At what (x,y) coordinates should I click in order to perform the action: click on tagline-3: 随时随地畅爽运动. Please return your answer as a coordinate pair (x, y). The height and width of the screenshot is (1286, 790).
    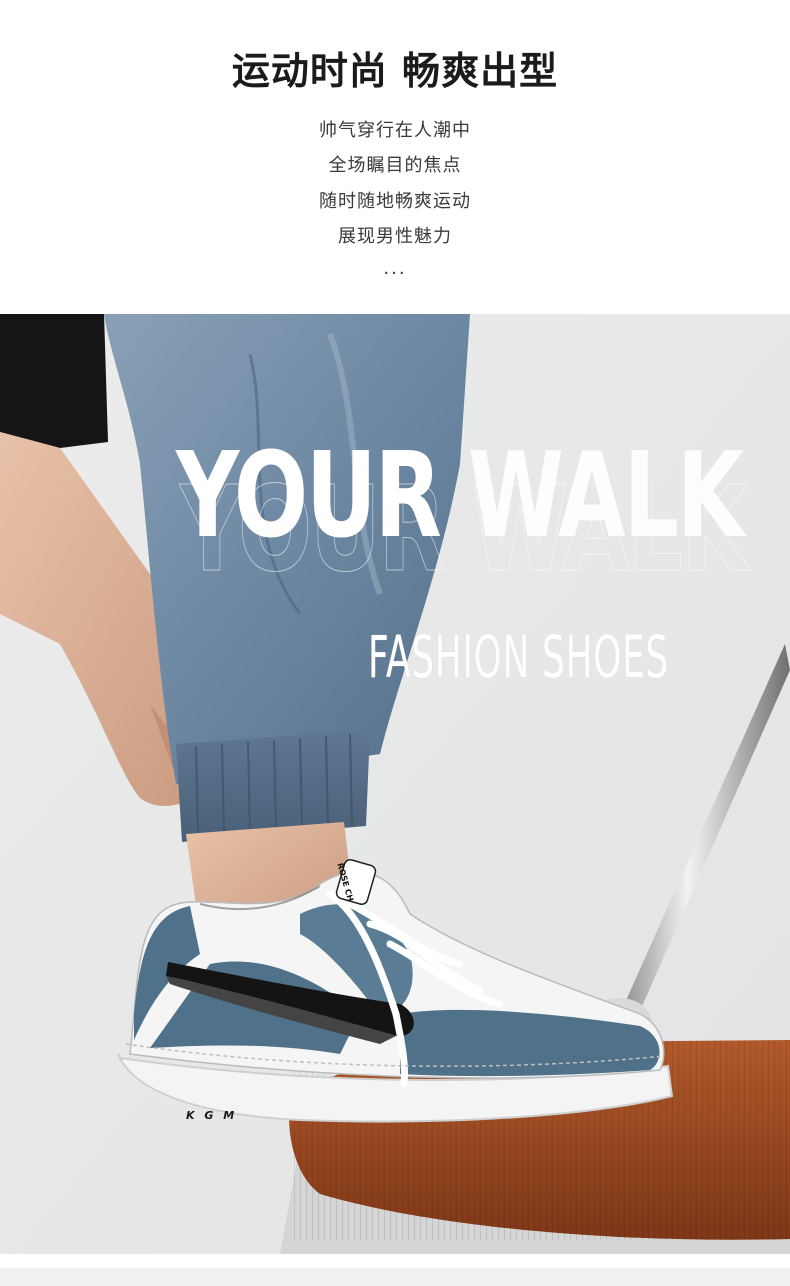
    Looking at the image, I should click on (395, 201).